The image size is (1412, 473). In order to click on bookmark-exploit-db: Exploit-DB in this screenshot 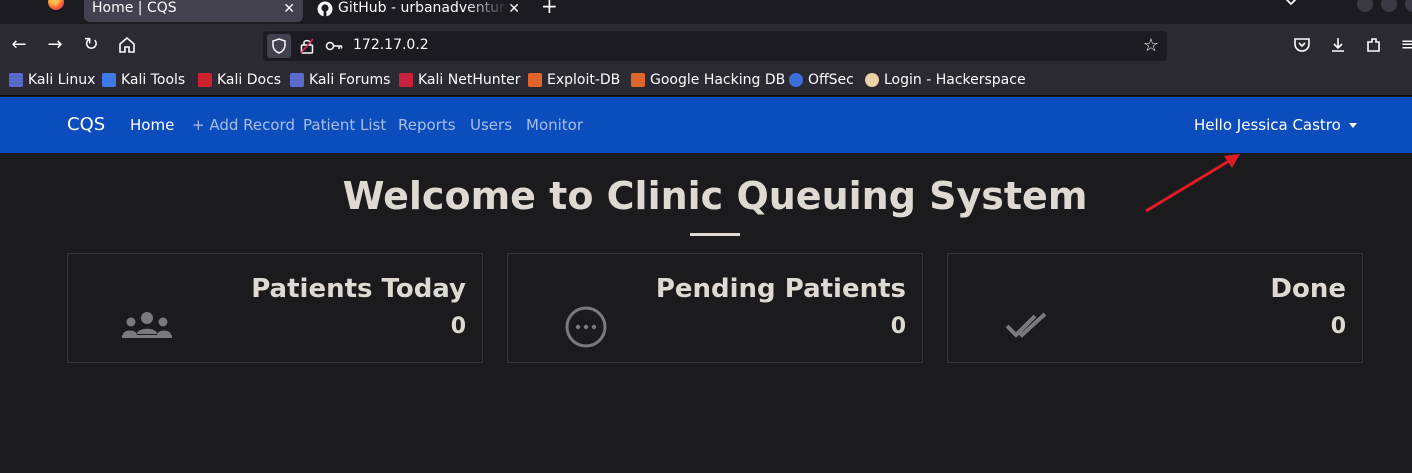, I will do `click(574, 80)`.